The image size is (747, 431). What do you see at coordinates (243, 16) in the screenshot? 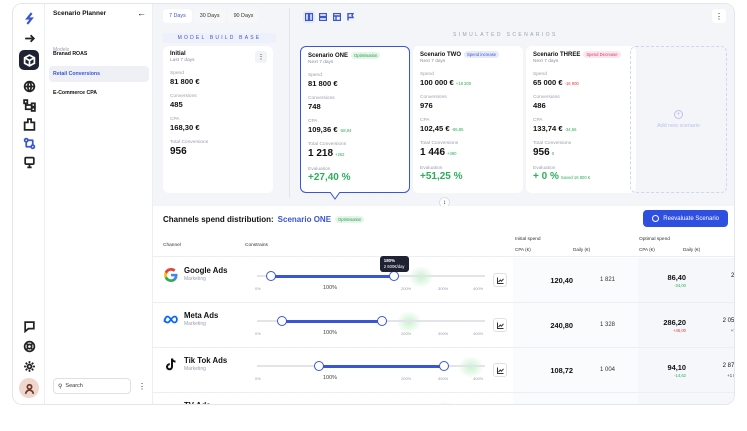
I see `tab-90-days: 90 Days` at bounding box center [243, 16].